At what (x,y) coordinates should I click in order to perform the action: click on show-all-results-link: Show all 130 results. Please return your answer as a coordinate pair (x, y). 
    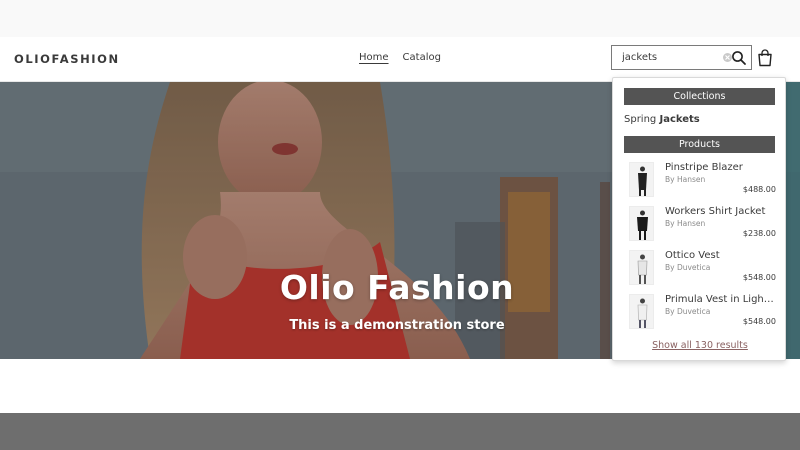
    Looking at the image, I should click on (700, 345).